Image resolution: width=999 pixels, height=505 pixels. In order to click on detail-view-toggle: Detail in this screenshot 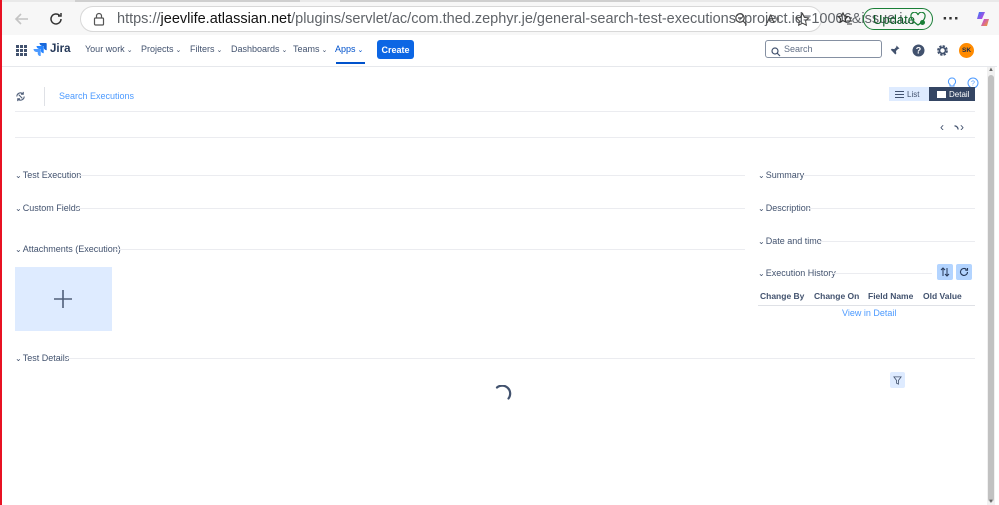, I will do `click(952, 94)`.